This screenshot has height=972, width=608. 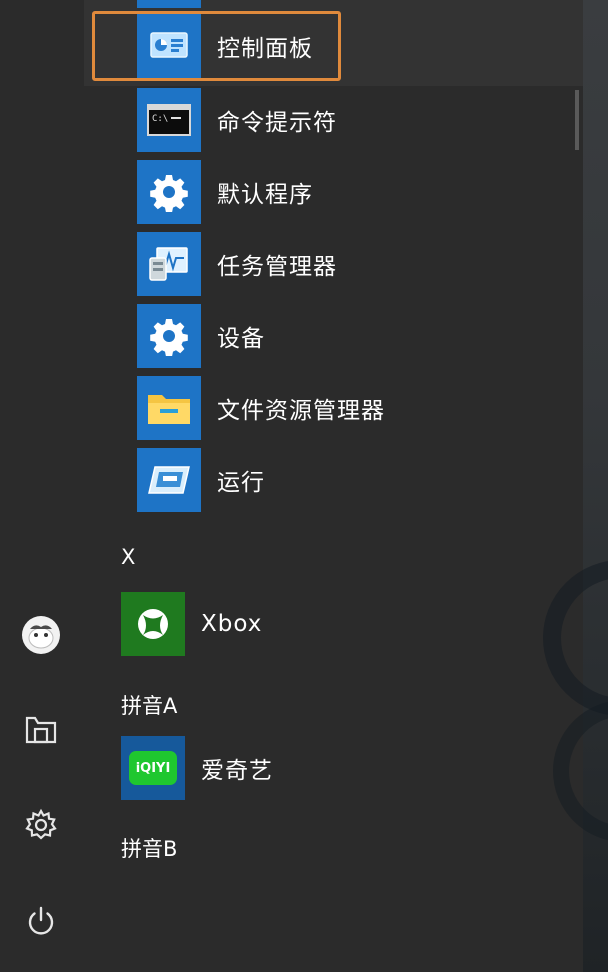 I want to click on devices-tile, so click(x=169, y=336).